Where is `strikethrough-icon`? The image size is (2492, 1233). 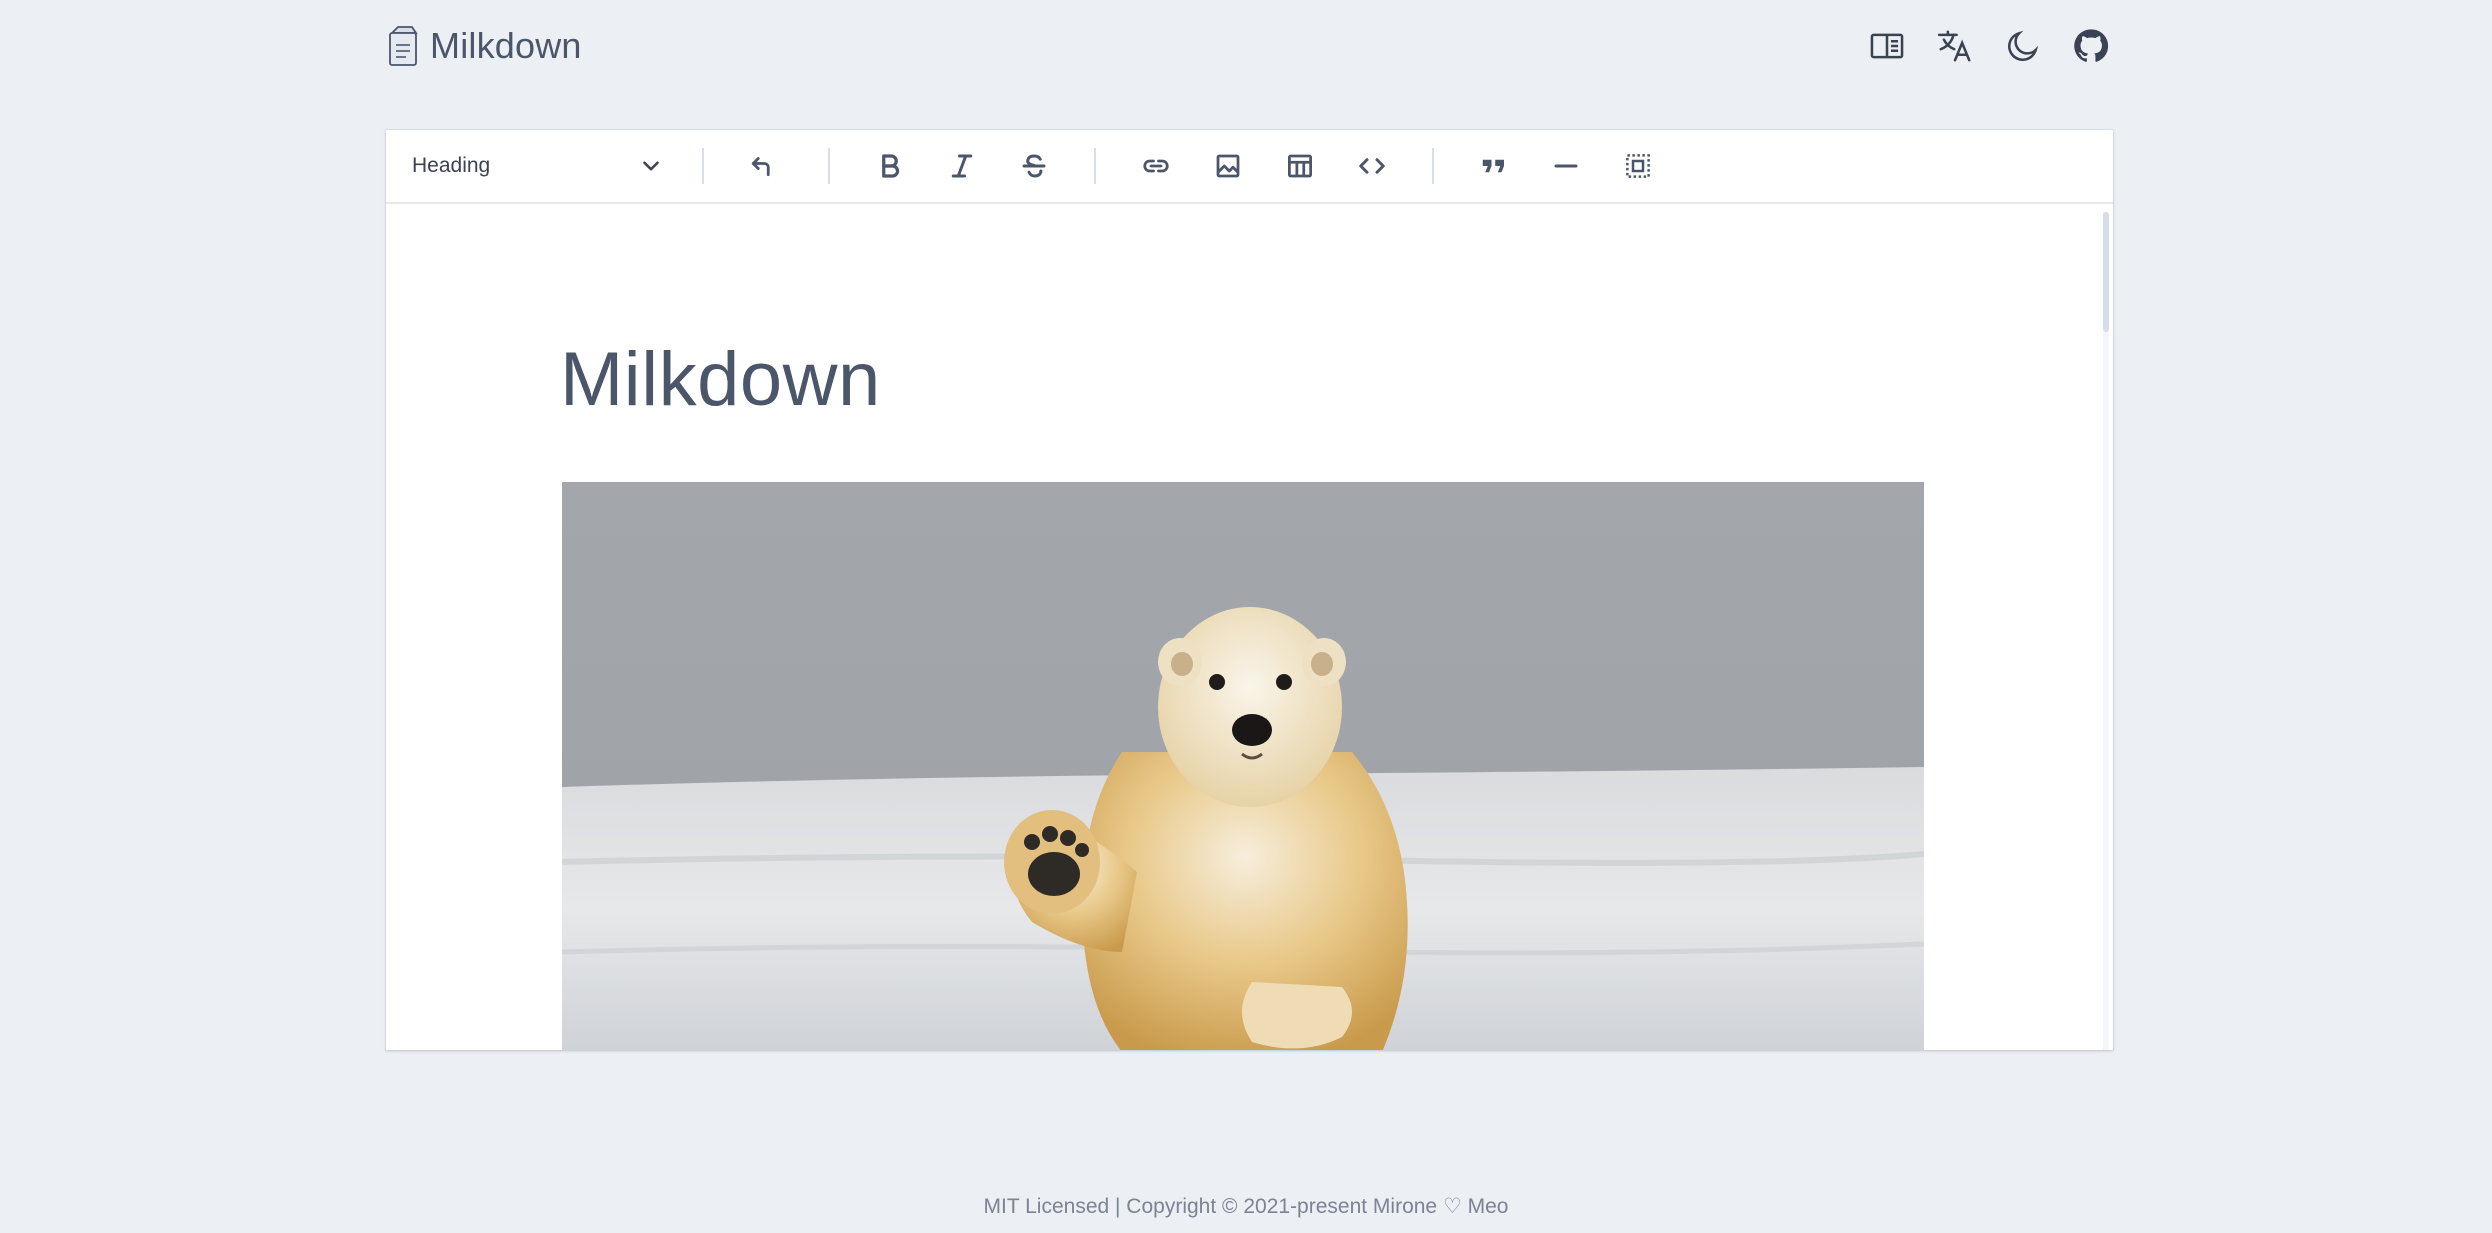
strikethrough-icon is located at coordinates (1034, 166).